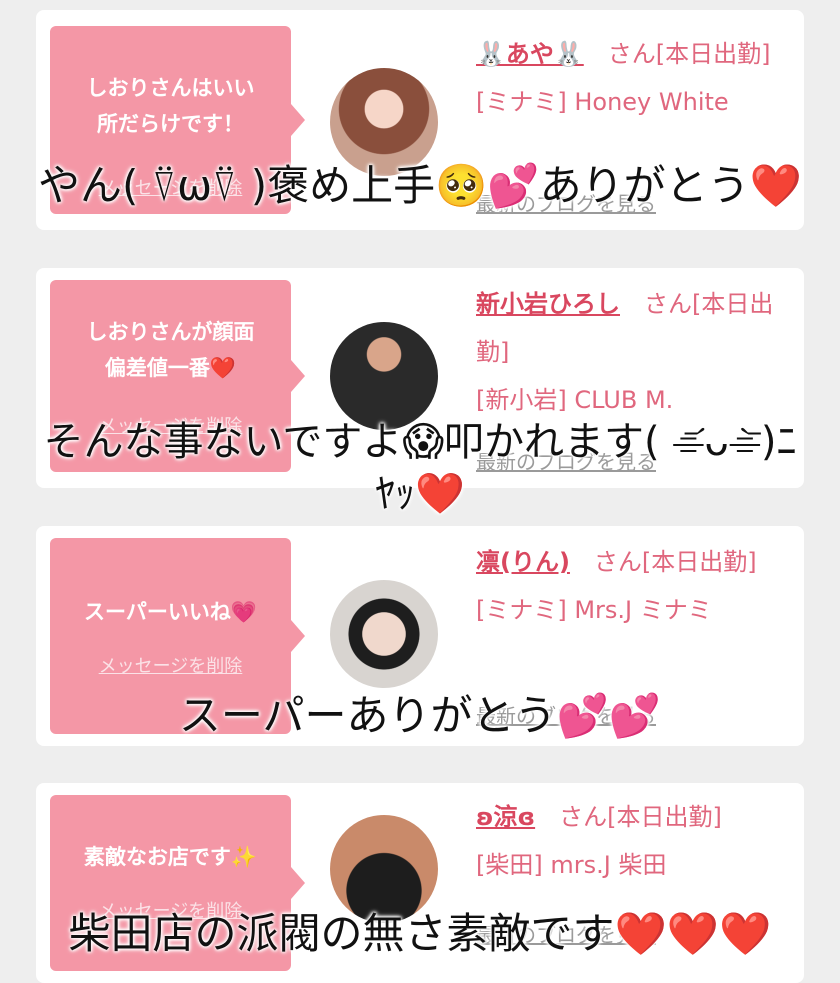  What do you see at coordinates (170, 612) in the screenshot?
I see `message-text: スーパーいいね💗` at bounding box center [170, 612].